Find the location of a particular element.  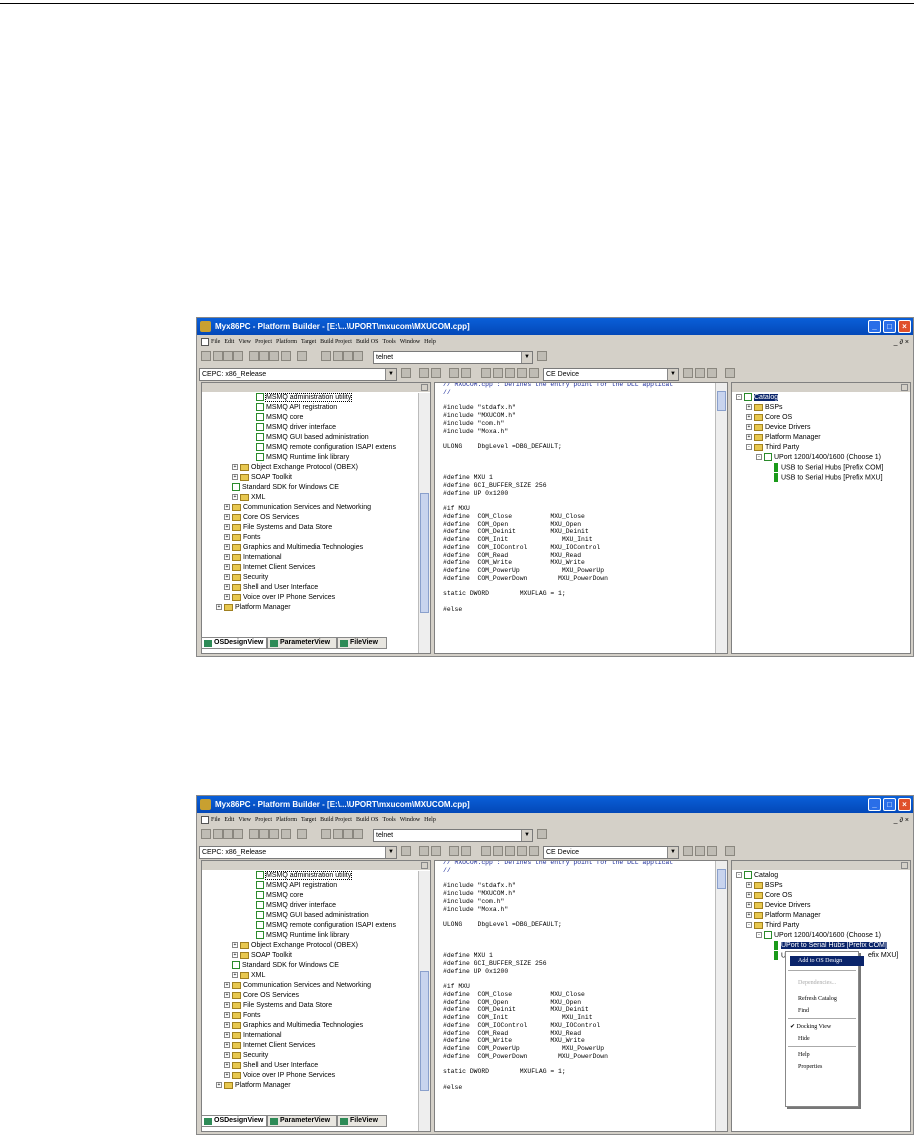

menu-item: Tools is located at coordinates (388, 820).